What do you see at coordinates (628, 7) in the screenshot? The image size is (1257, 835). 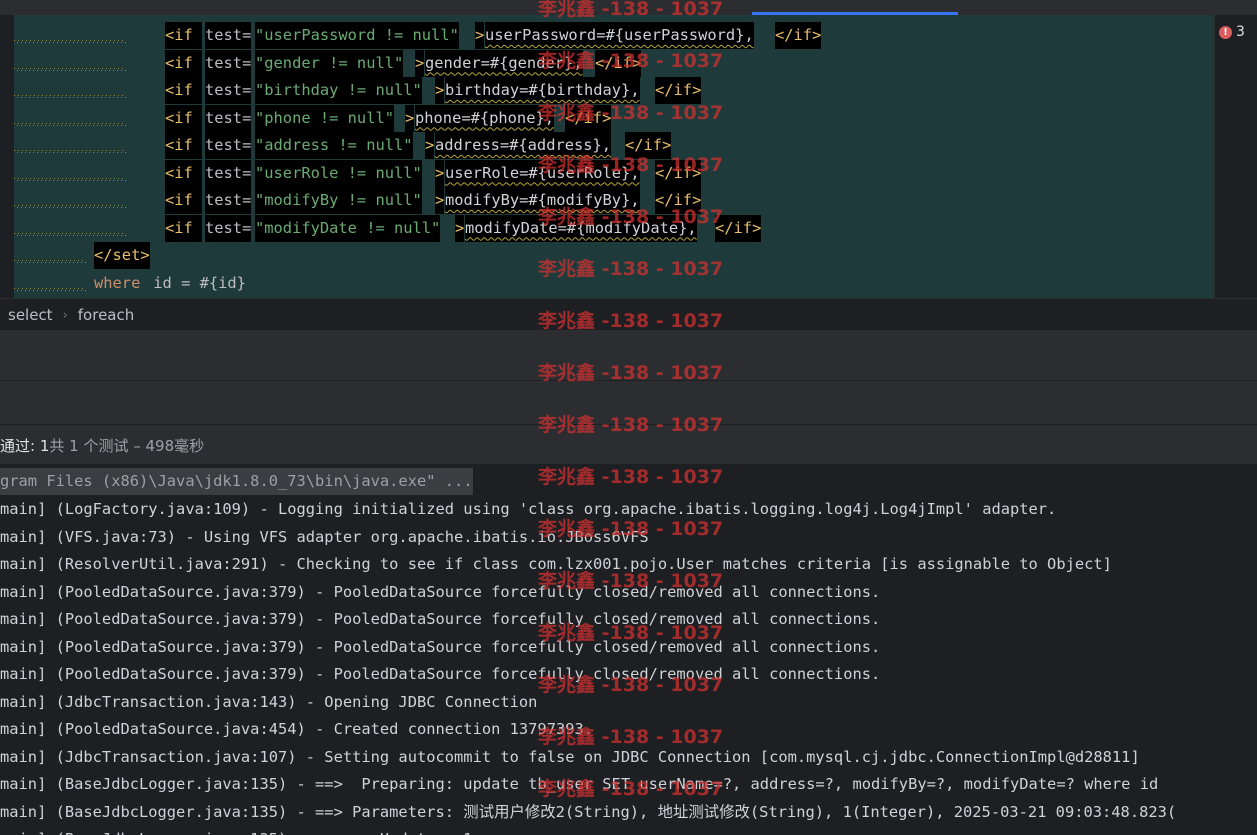 I see `editor-tab-strip` at bounding box center [628, 7].